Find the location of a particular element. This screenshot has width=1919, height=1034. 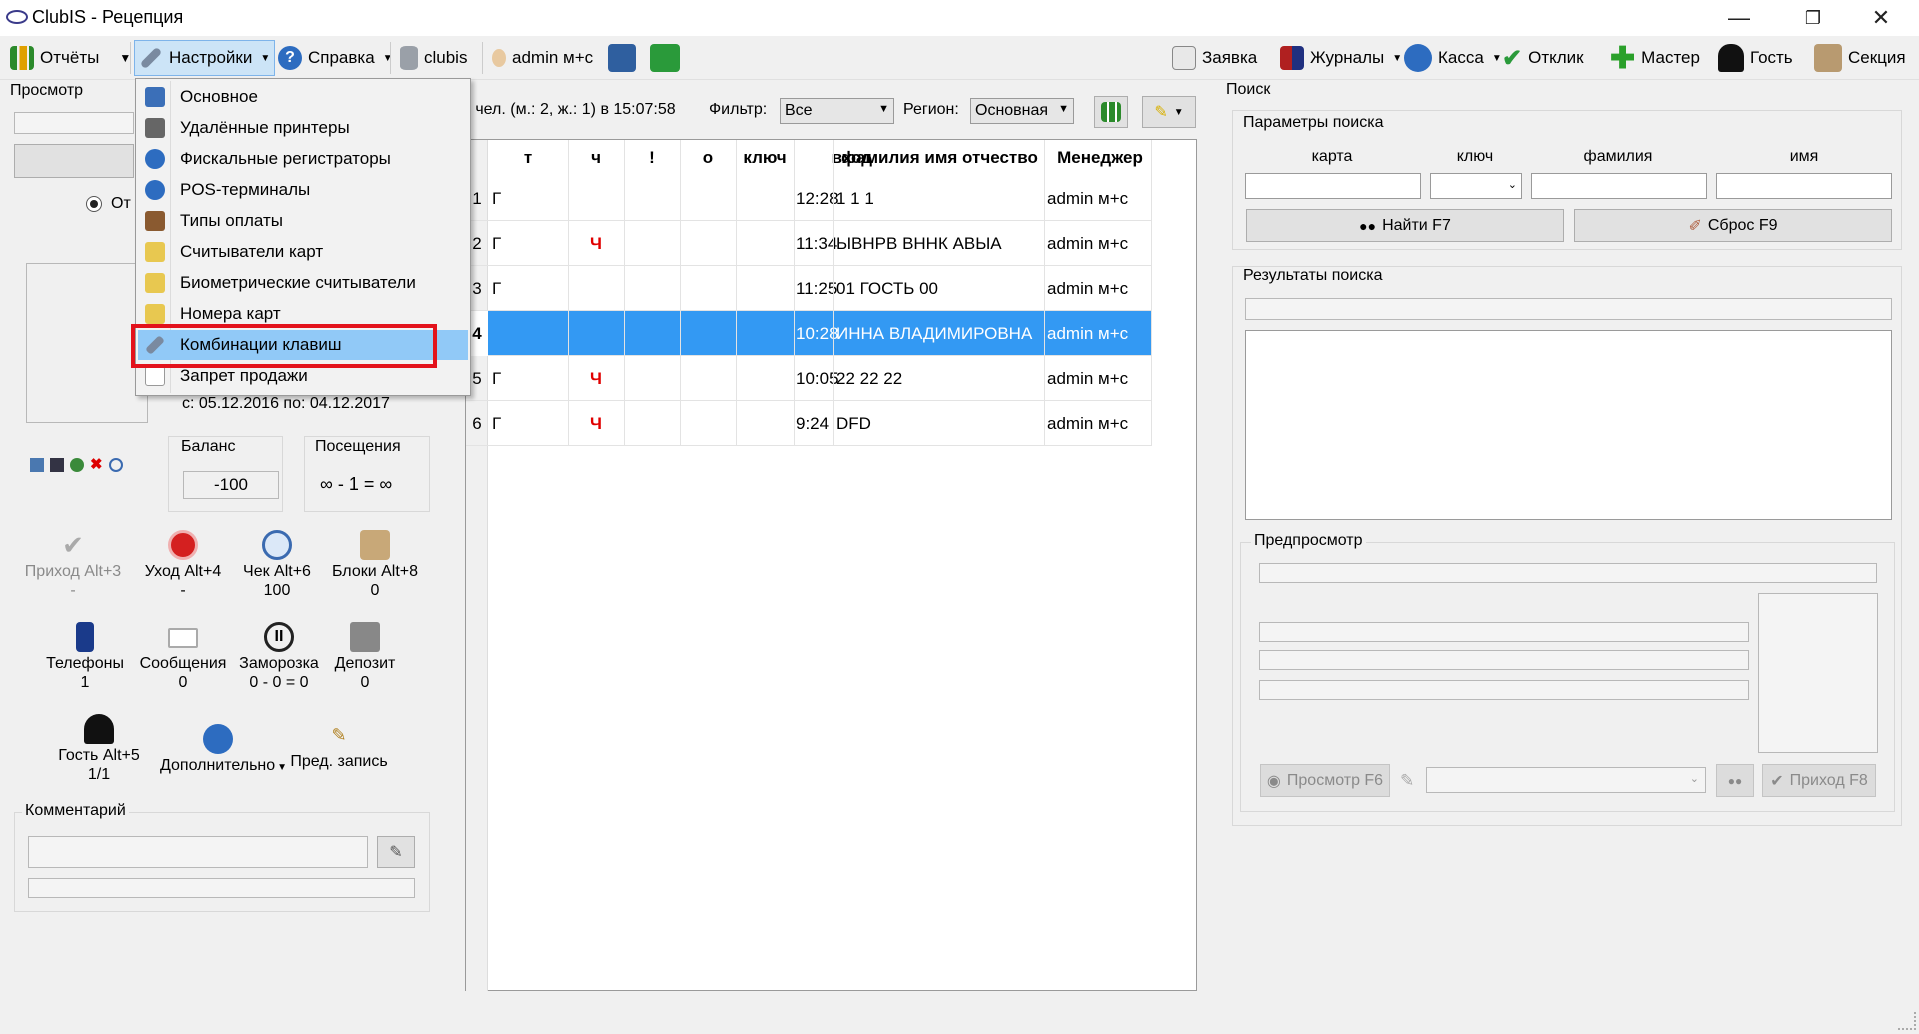

edit-comment-button: ✎ is located at coordinates (396, 852).